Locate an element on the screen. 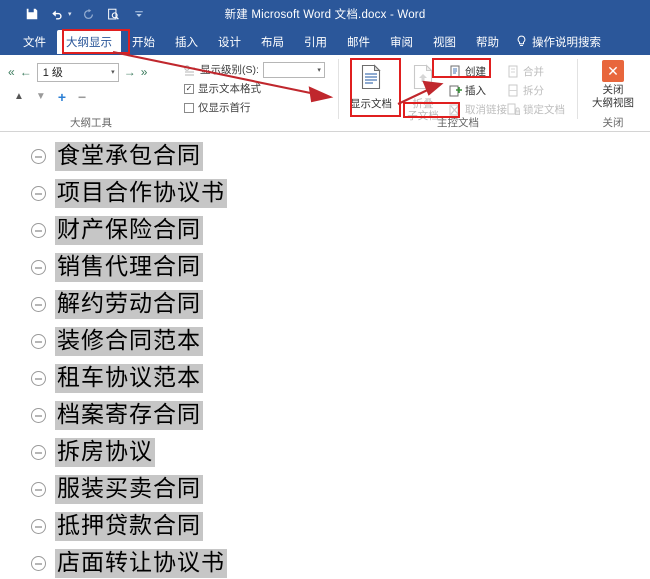 Image resolution: width=650 pixels, height=579 pixels. collapse-icon: − is located at coordinates (82, 97).